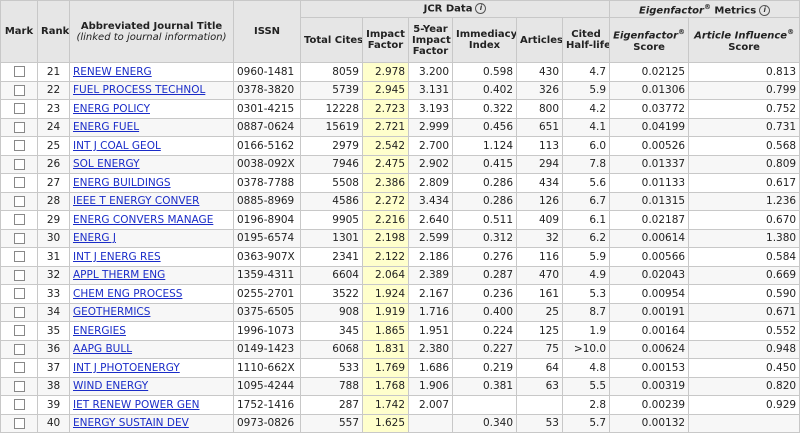 Image resolution: width=800 pixels, height=437 pixels. I want to click on five-year-impact-cell: 2.186, so click(430, 257).